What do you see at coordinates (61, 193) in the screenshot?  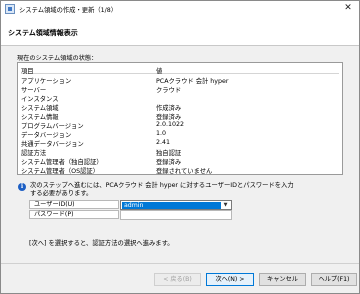 I see `instruction-line-2: する必要があります。` at bounding box center [61, 193].